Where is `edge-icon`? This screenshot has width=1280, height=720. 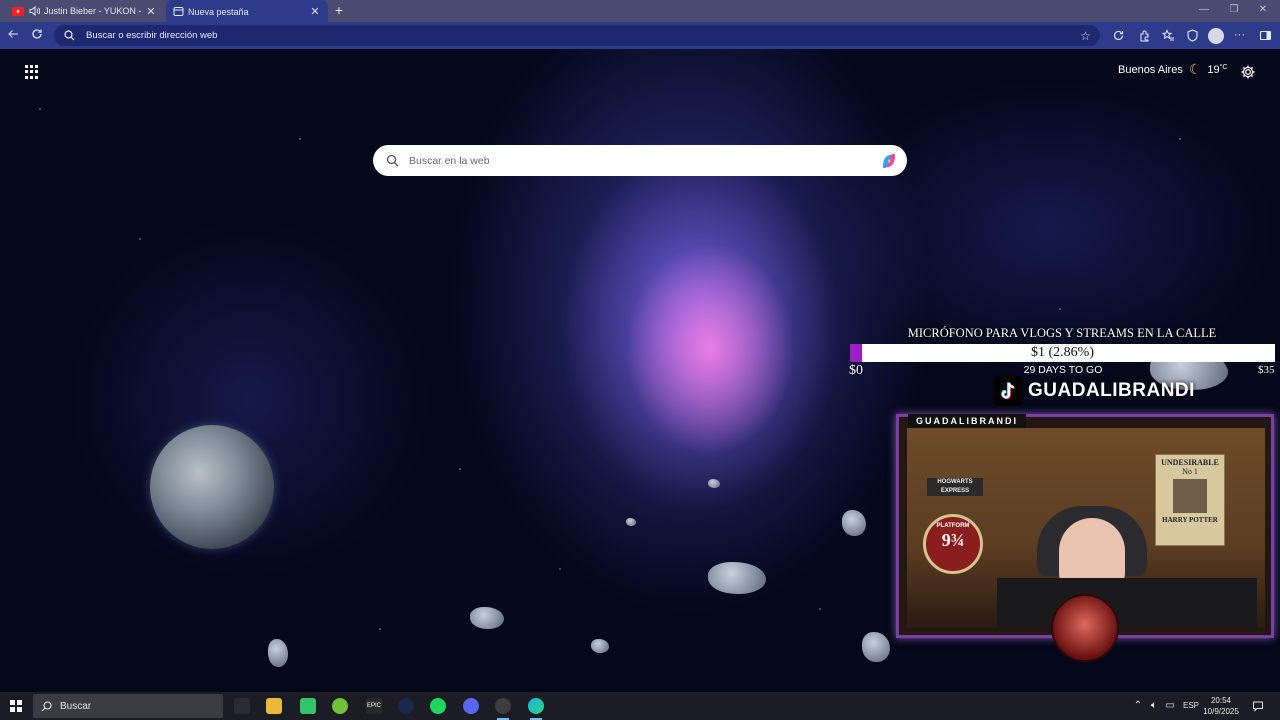
edge-icon is located at coordinates (536, 709).